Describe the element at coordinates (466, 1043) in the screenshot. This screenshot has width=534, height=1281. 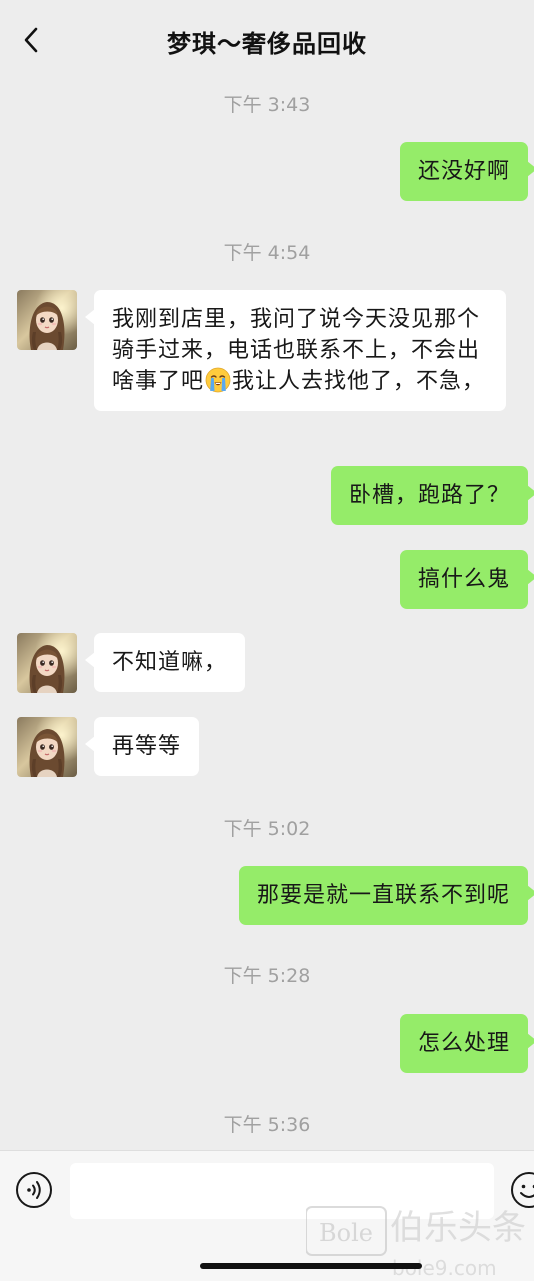
I see `message-bubble-sent: 怎么处理` at that location.